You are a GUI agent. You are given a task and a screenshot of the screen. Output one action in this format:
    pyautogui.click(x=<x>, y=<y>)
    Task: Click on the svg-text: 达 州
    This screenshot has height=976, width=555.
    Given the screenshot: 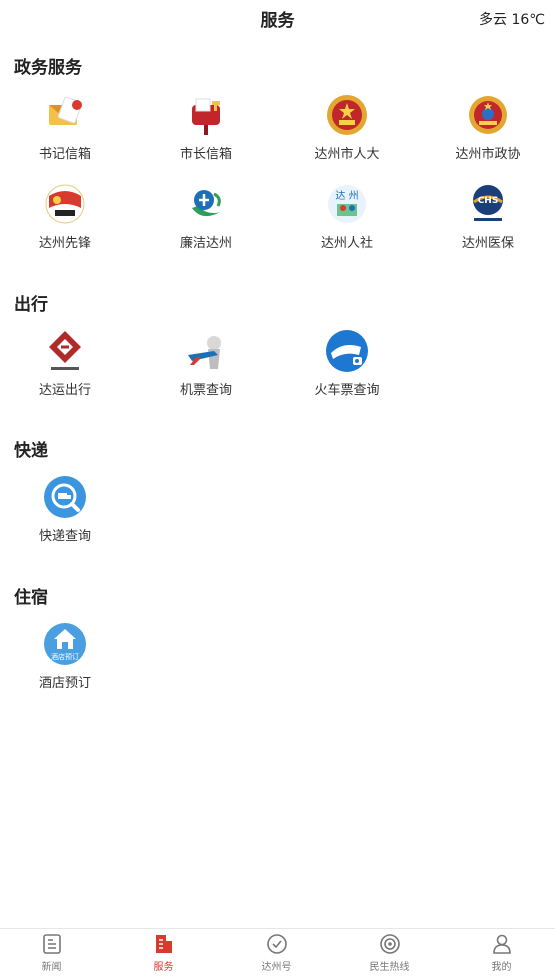 What is the action you would take?
    pyautogui.click(x=346, y=196)
    